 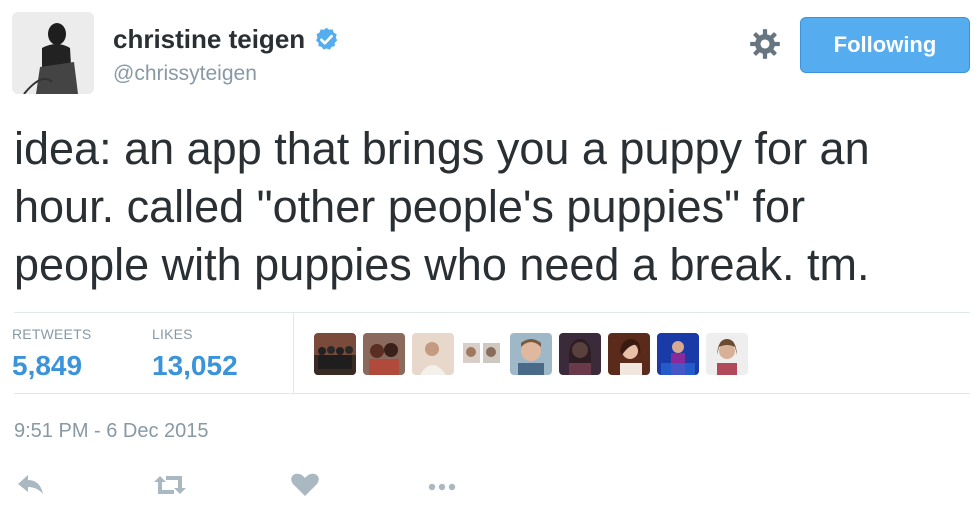 I want to click on like-button, so click(x=305, y=485).